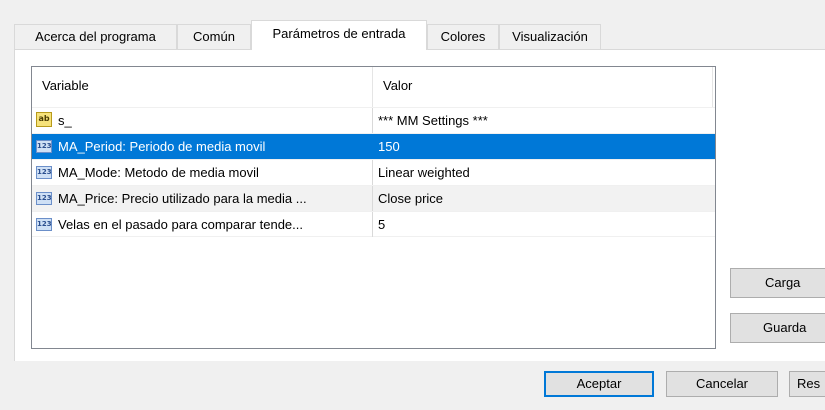  I want to click on parameter-value: 5, so click(381, 224).